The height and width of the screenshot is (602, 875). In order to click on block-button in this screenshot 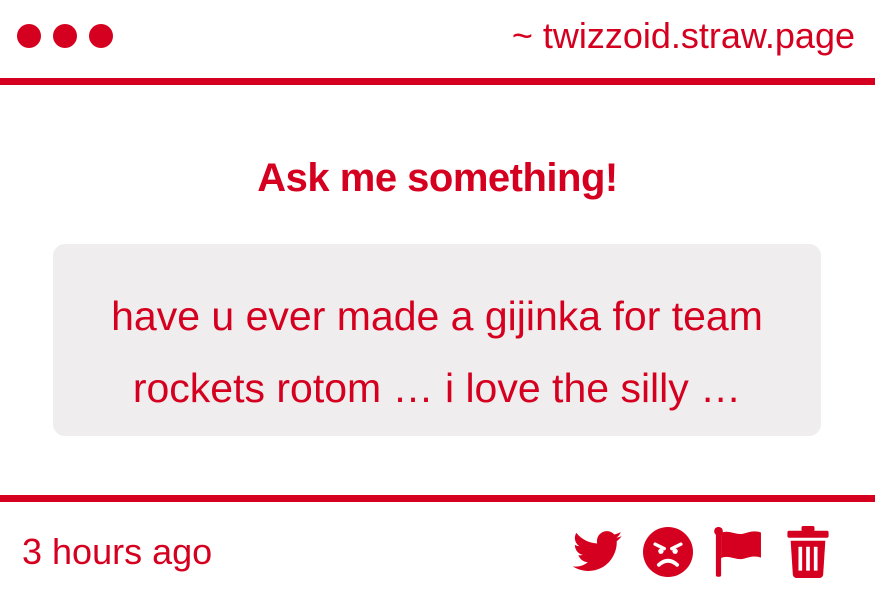, I will do `click(668, 552)`.